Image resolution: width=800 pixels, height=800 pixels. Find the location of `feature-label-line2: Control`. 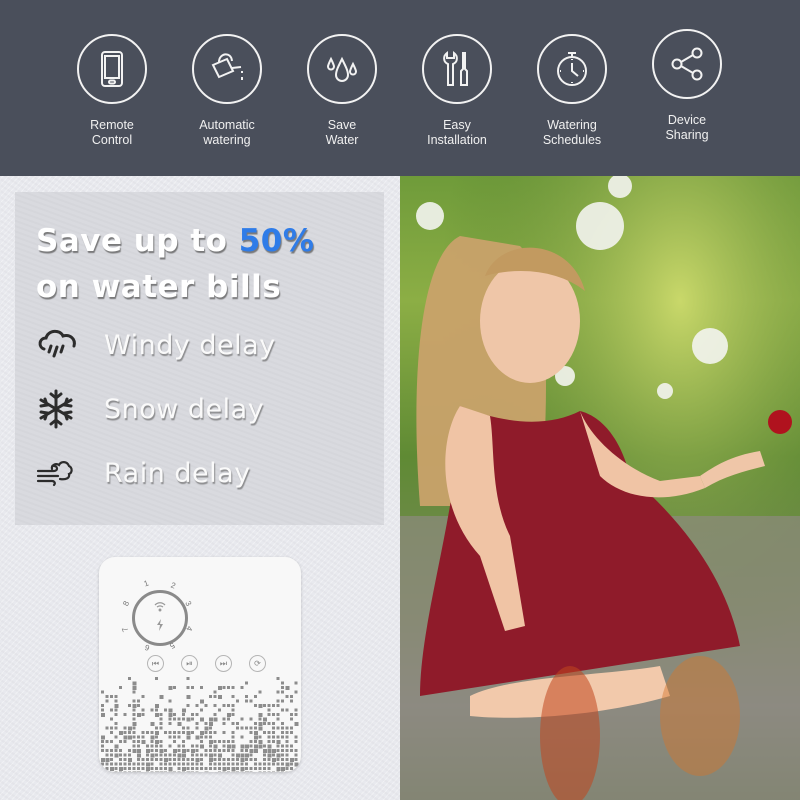

feature-label-line2: Control is located at coordinates (112, 140).